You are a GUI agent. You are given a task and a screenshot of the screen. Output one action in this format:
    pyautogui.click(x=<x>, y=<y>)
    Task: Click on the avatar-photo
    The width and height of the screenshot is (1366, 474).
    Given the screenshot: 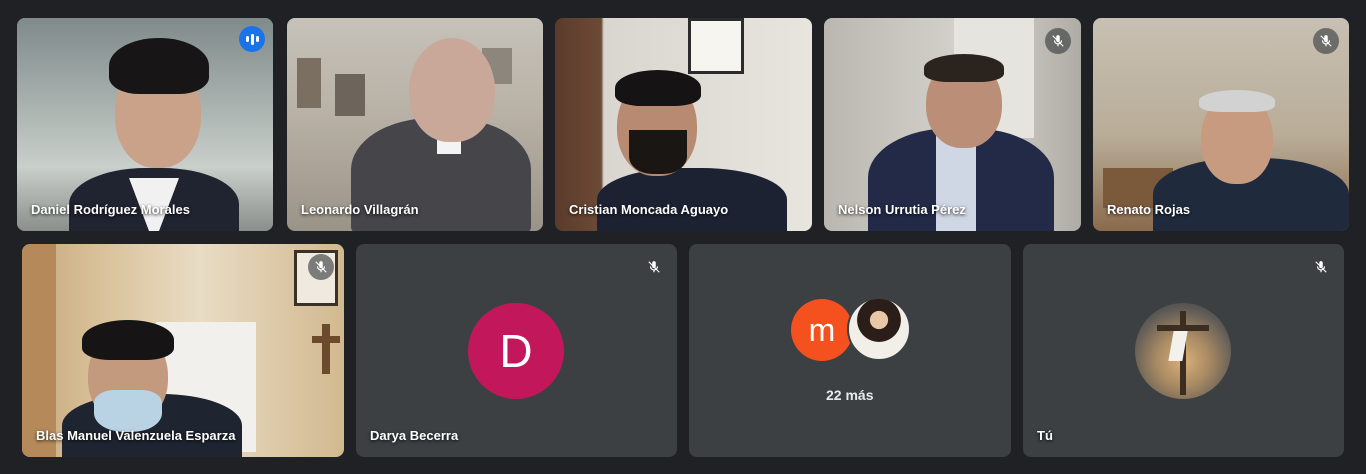 What is the action you would take?
    pyautogui.click(x=879, y=329)
    